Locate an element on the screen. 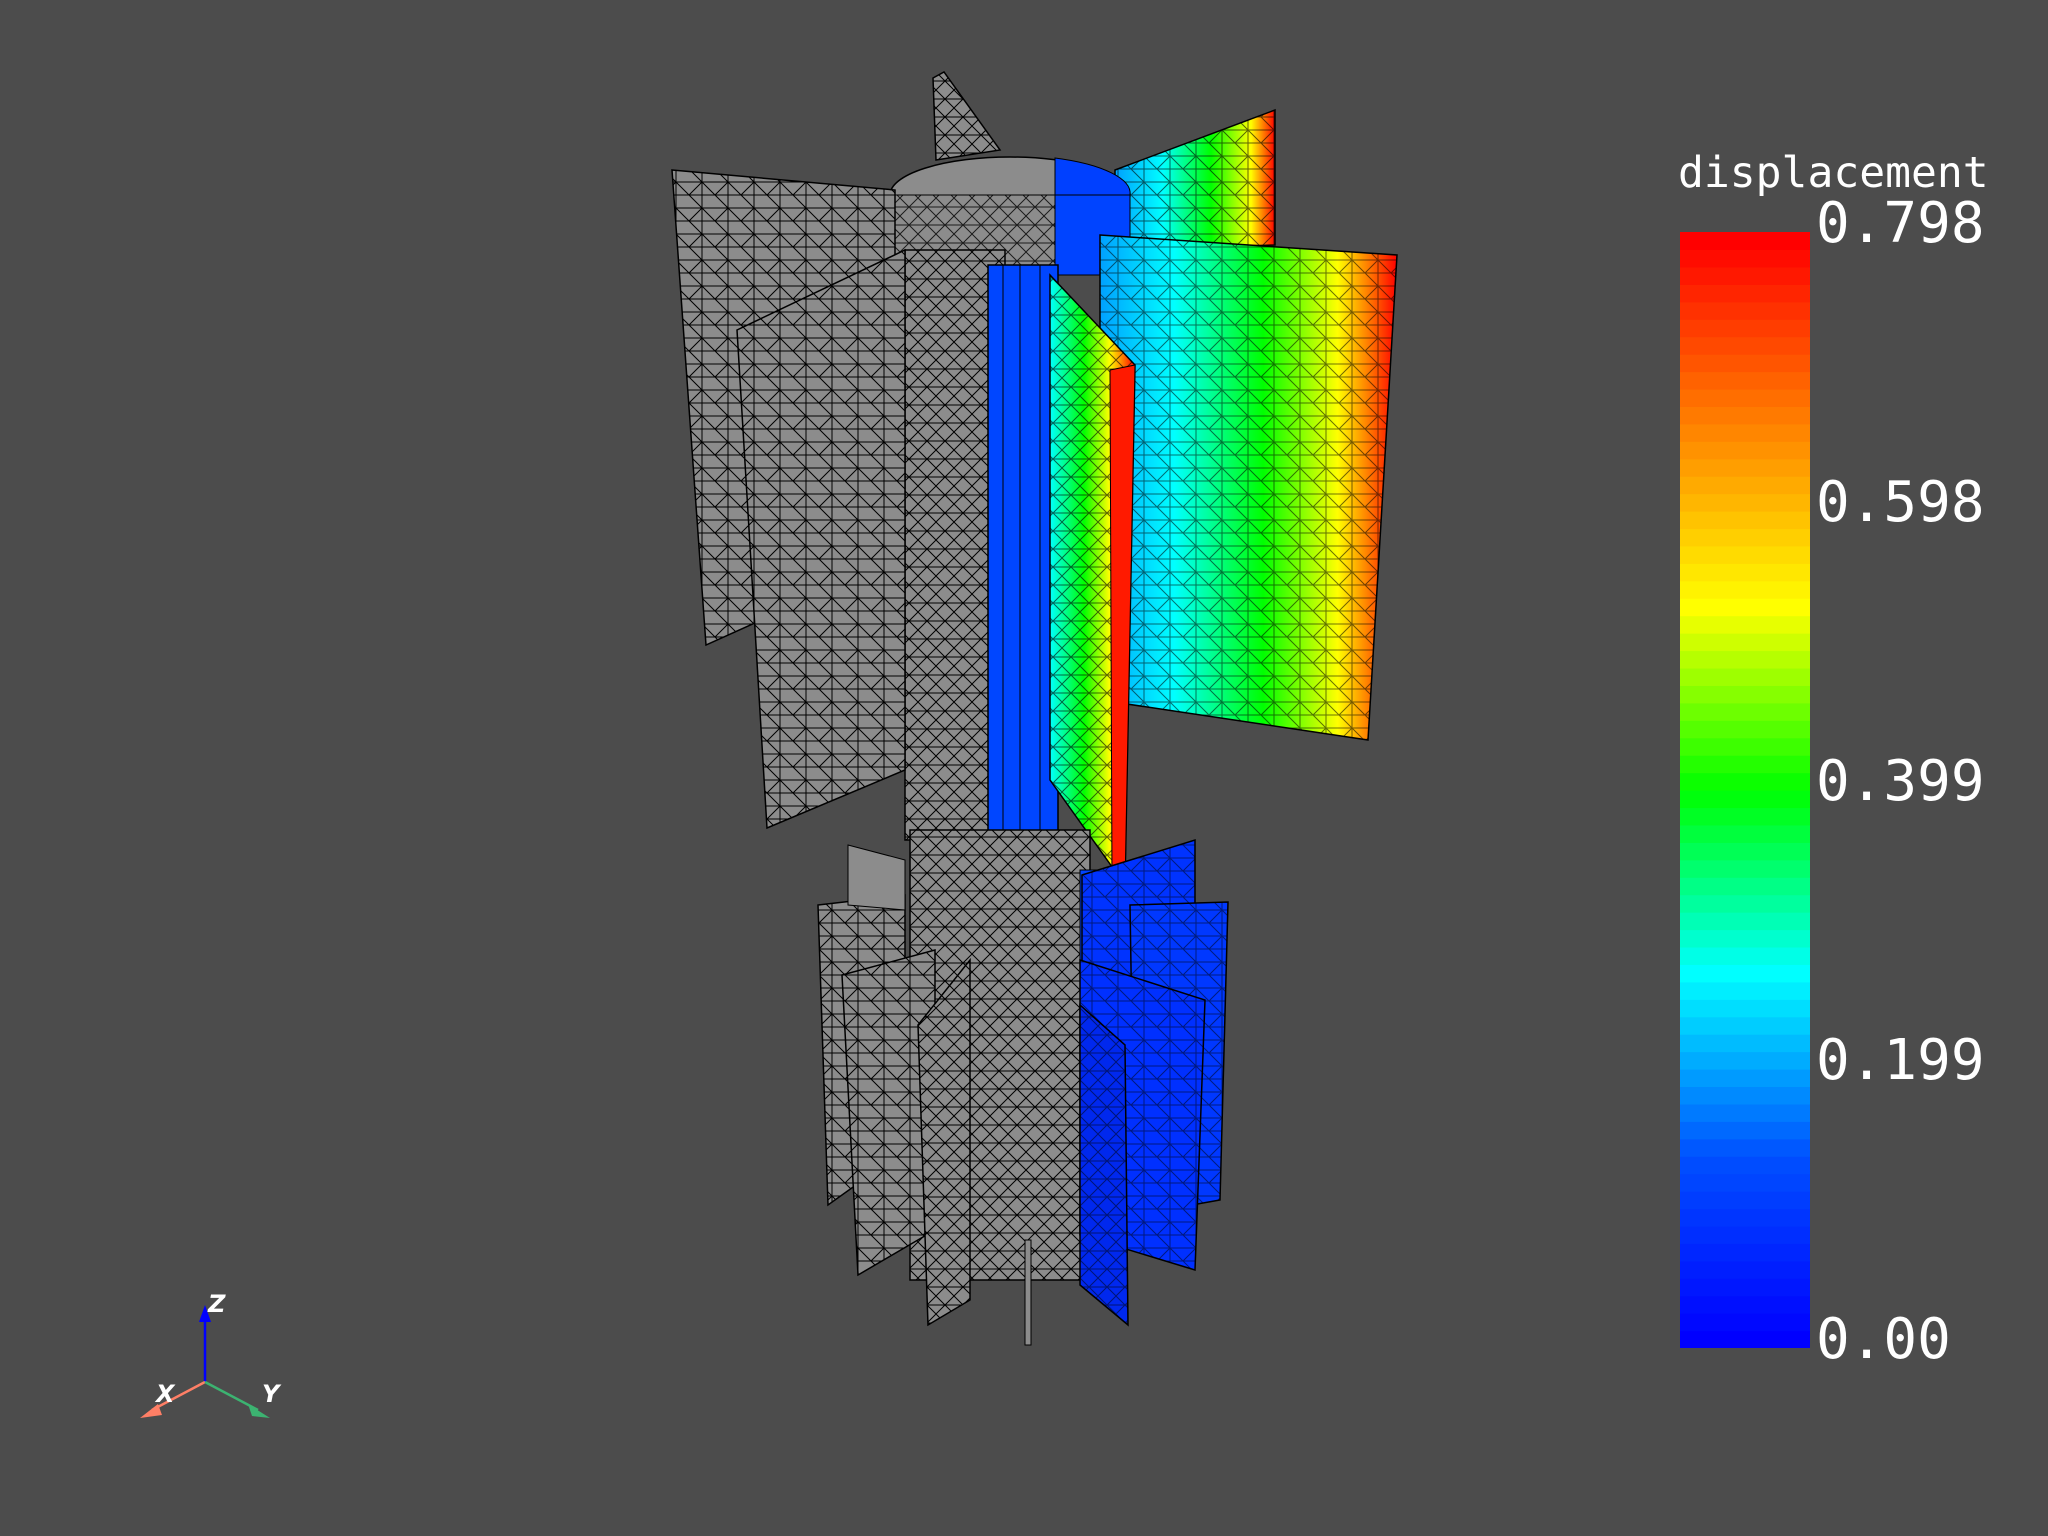 This screenshot has width=2048, height=1536. x-axis-label: X is located at coordinates (165, 1394).